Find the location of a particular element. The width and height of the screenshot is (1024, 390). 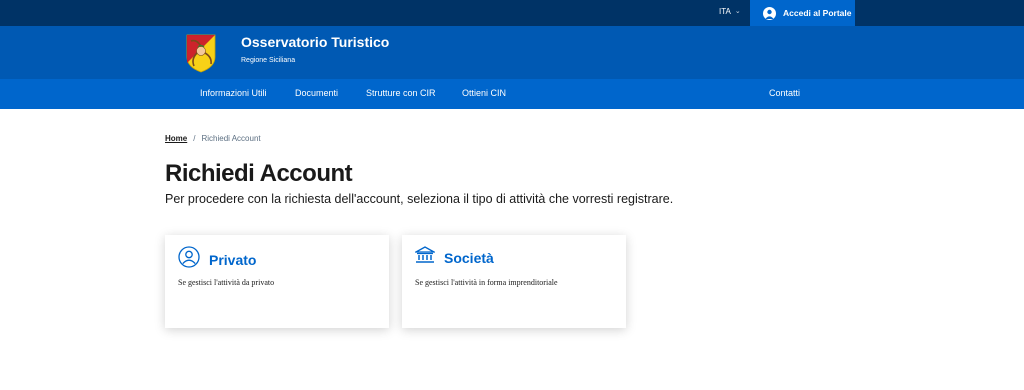

top-bar: ITA ⌄ Accedi al Portale is located at coordinates (512, 13).